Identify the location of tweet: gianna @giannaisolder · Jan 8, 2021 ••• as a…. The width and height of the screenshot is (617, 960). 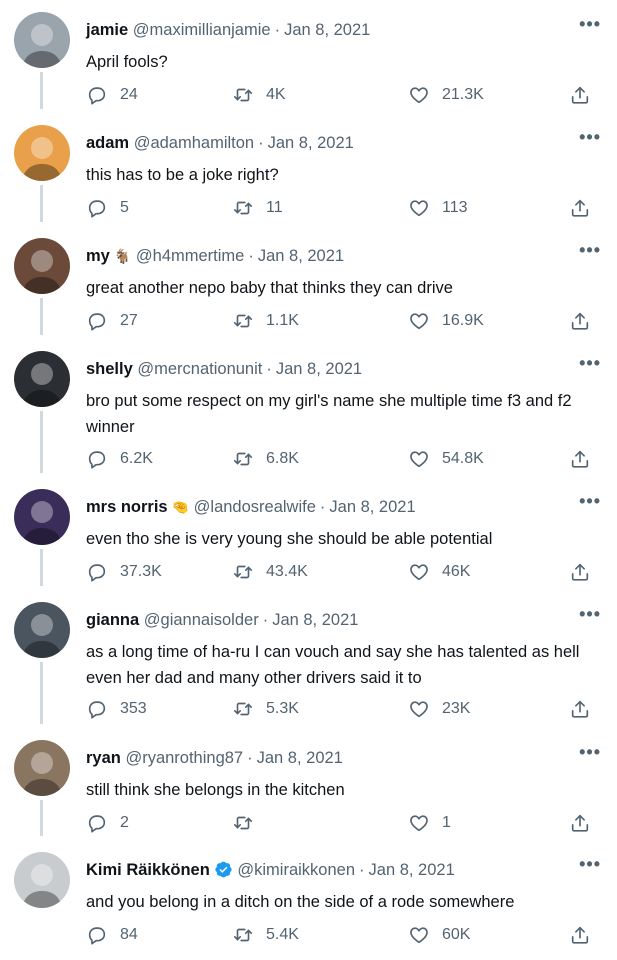
(308, 659).